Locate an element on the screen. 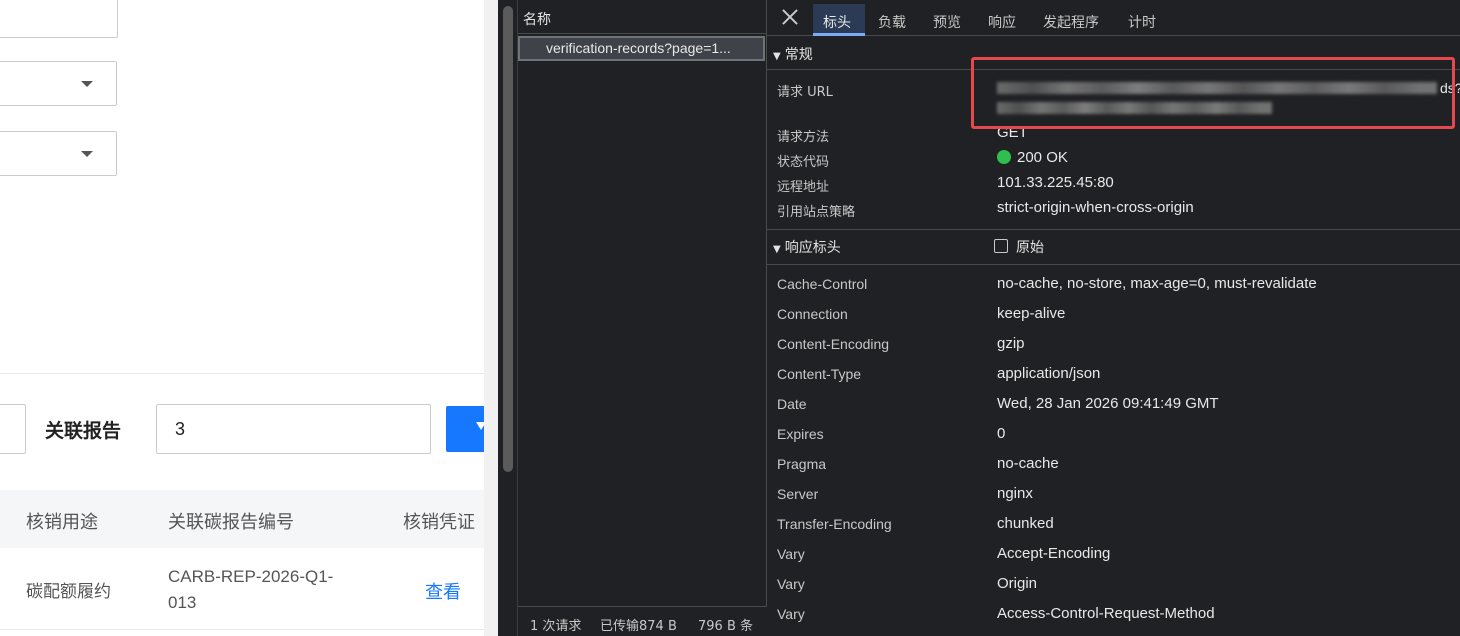 Image resolution: width=1460 pixels, height=636 pixels. general-key-status: 状态代码 is located at coordinates (803, 162).